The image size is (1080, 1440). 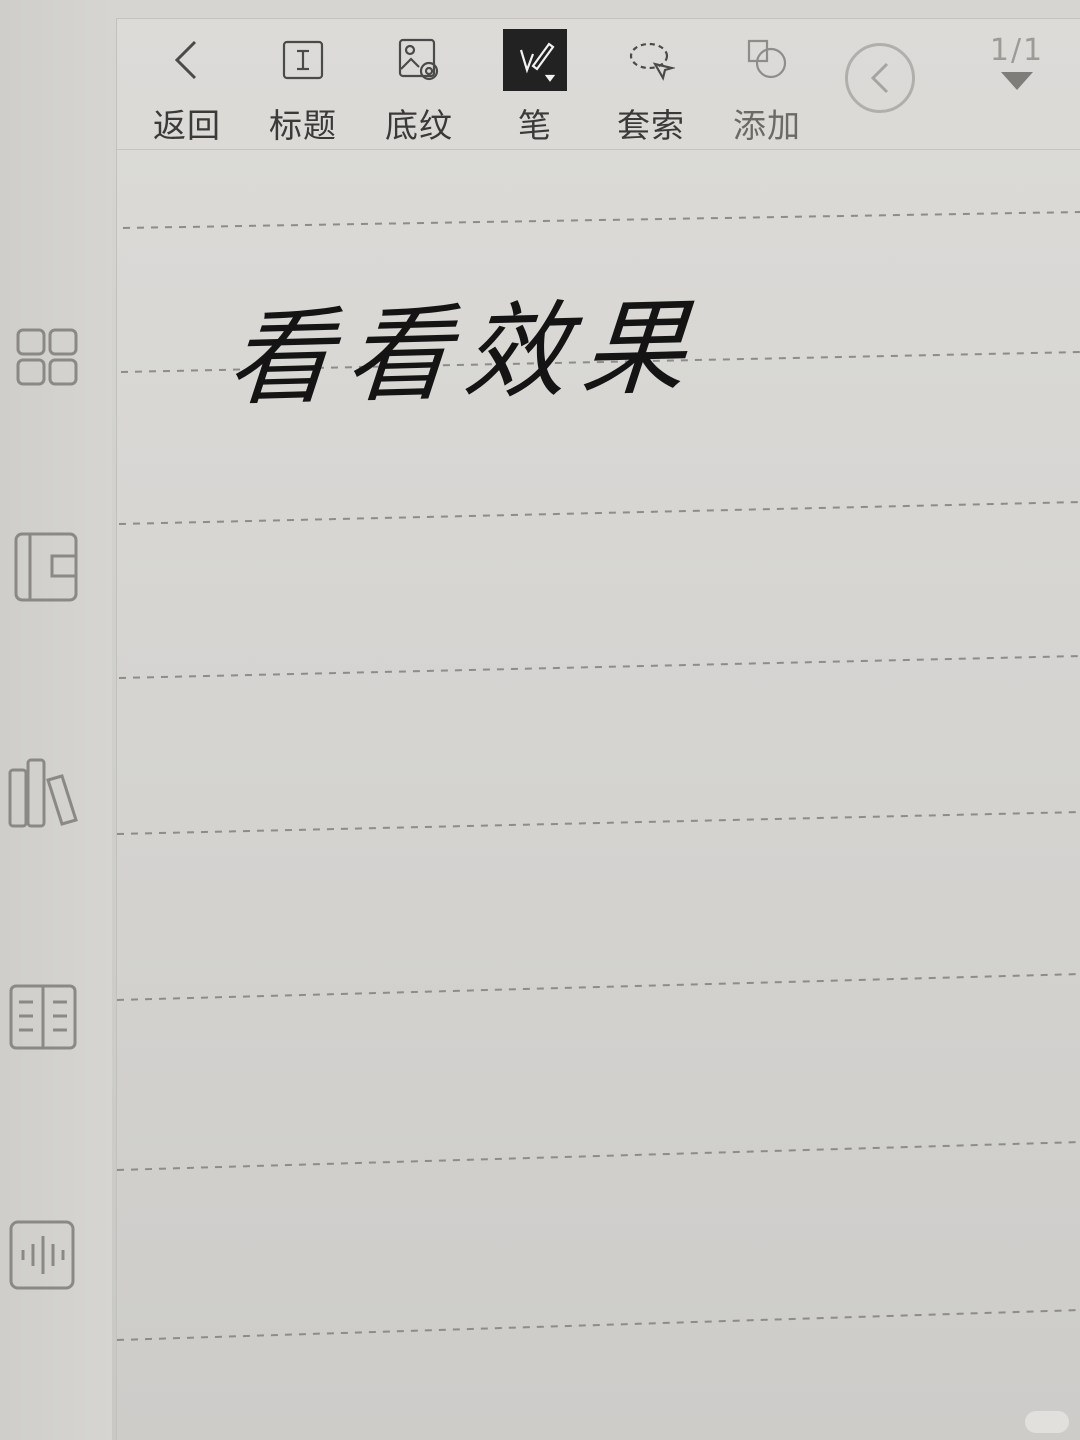 I want to click on text-cursor-icon, so click(x=303, y=60).